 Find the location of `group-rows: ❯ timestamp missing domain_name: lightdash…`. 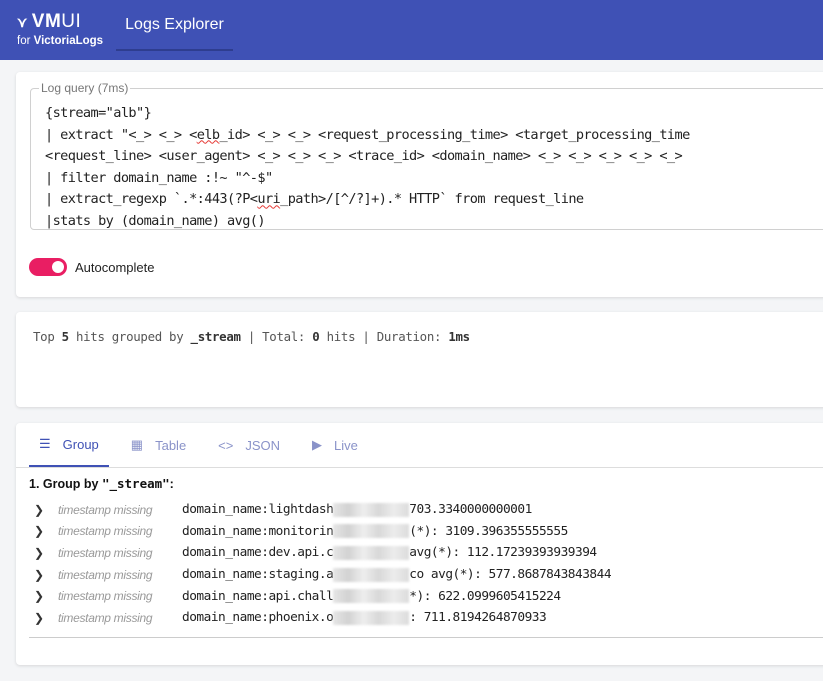

group-rows: ❯ timestamp missing domain_name: lightdash… is located at coordinates (323, 564).